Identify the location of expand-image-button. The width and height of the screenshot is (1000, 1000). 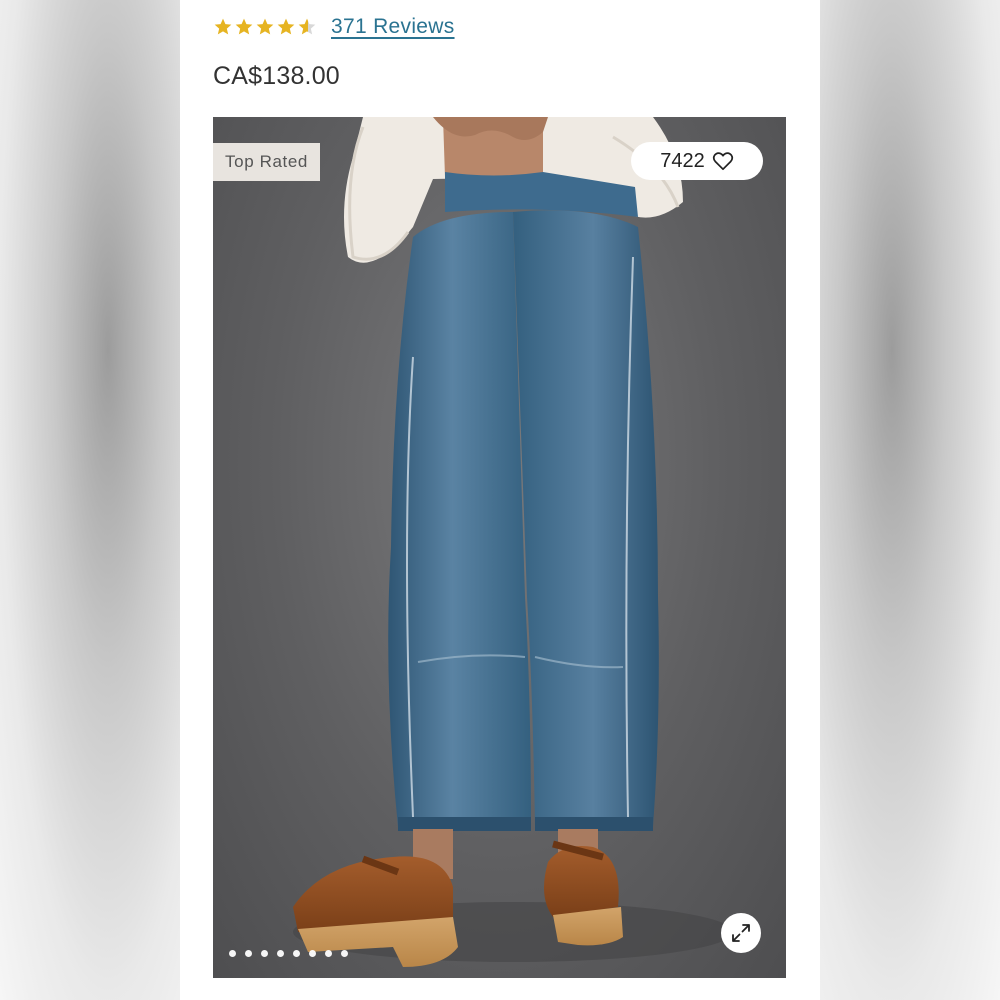
(741, 933).